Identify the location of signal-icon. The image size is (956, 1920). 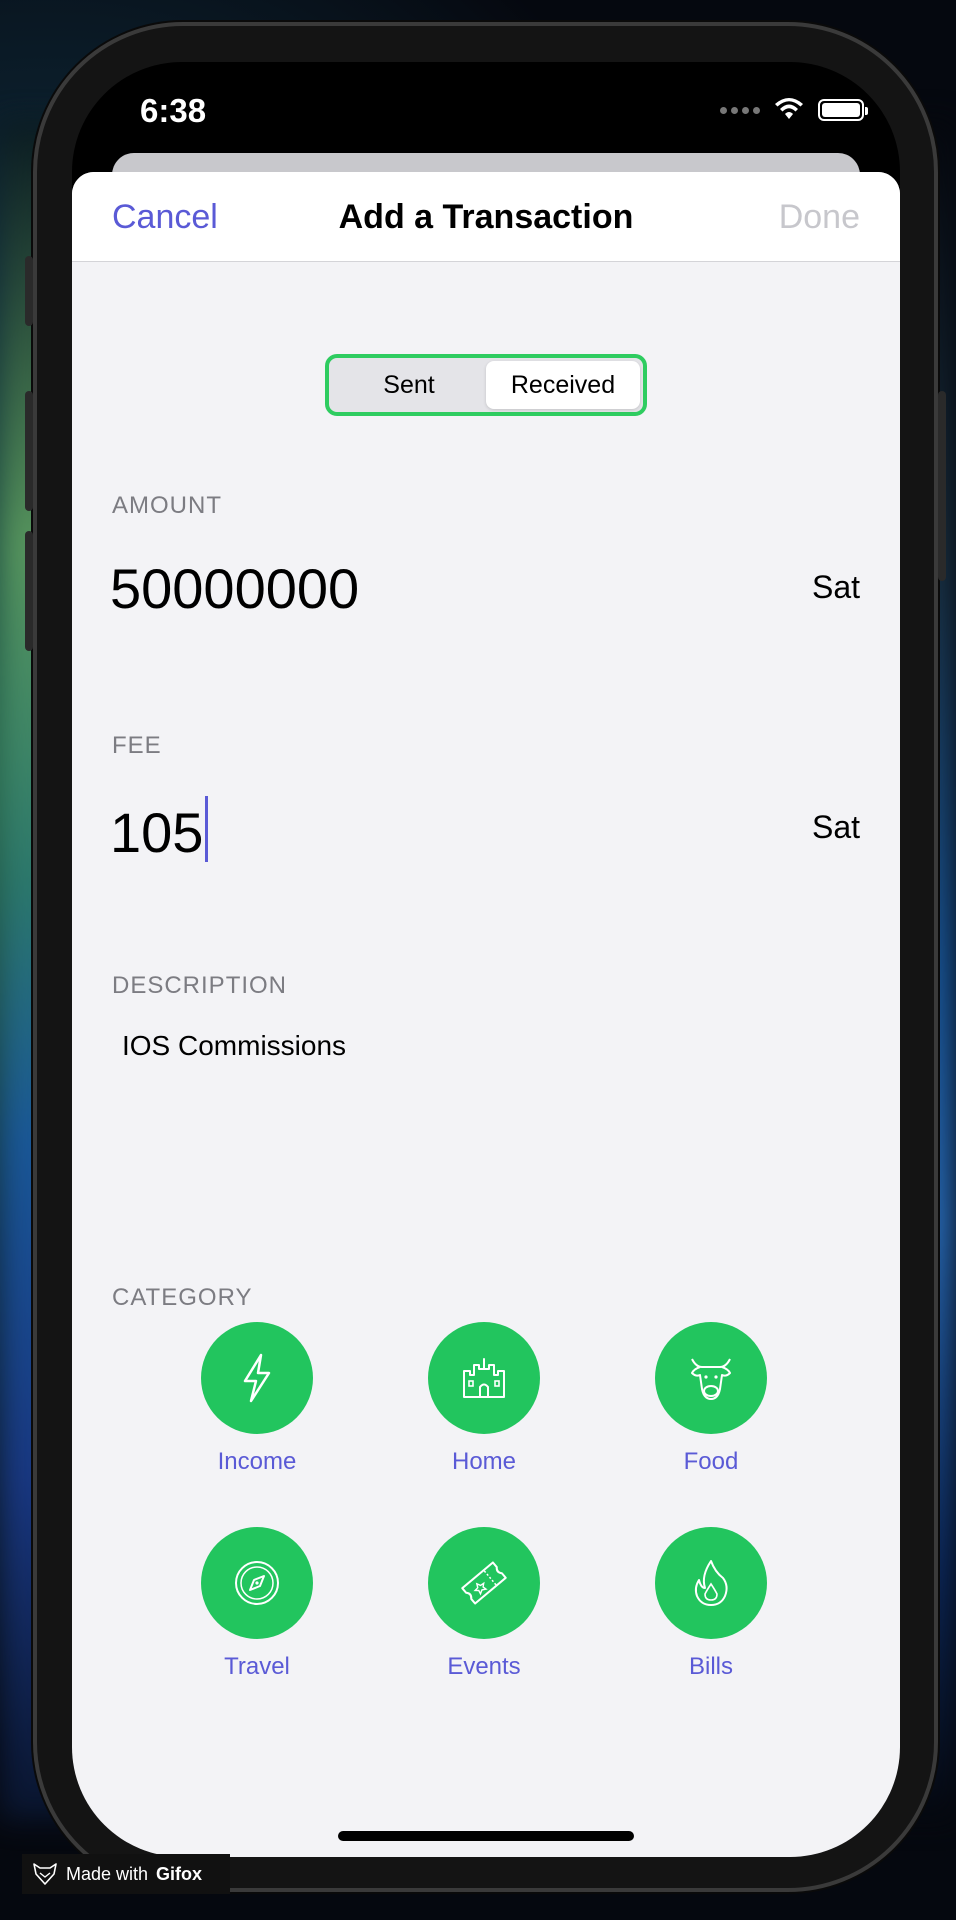
(740, 110).